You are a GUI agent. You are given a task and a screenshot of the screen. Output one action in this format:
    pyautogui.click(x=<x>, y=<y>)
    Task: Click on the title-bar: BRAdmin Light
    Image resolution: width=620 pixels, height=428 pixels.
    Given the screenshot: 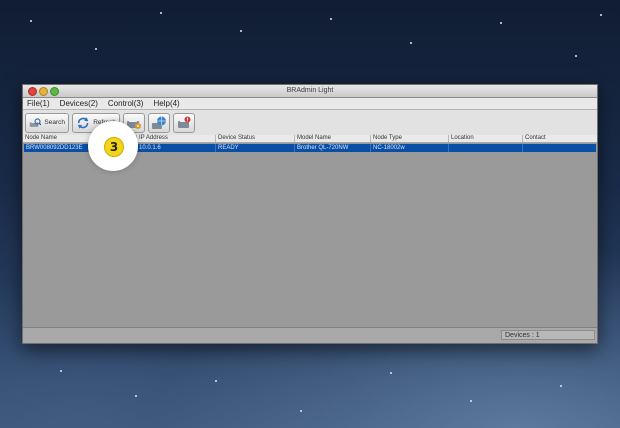 What is the action you would take?
    pyautogui.click(x=310, y=91)
    